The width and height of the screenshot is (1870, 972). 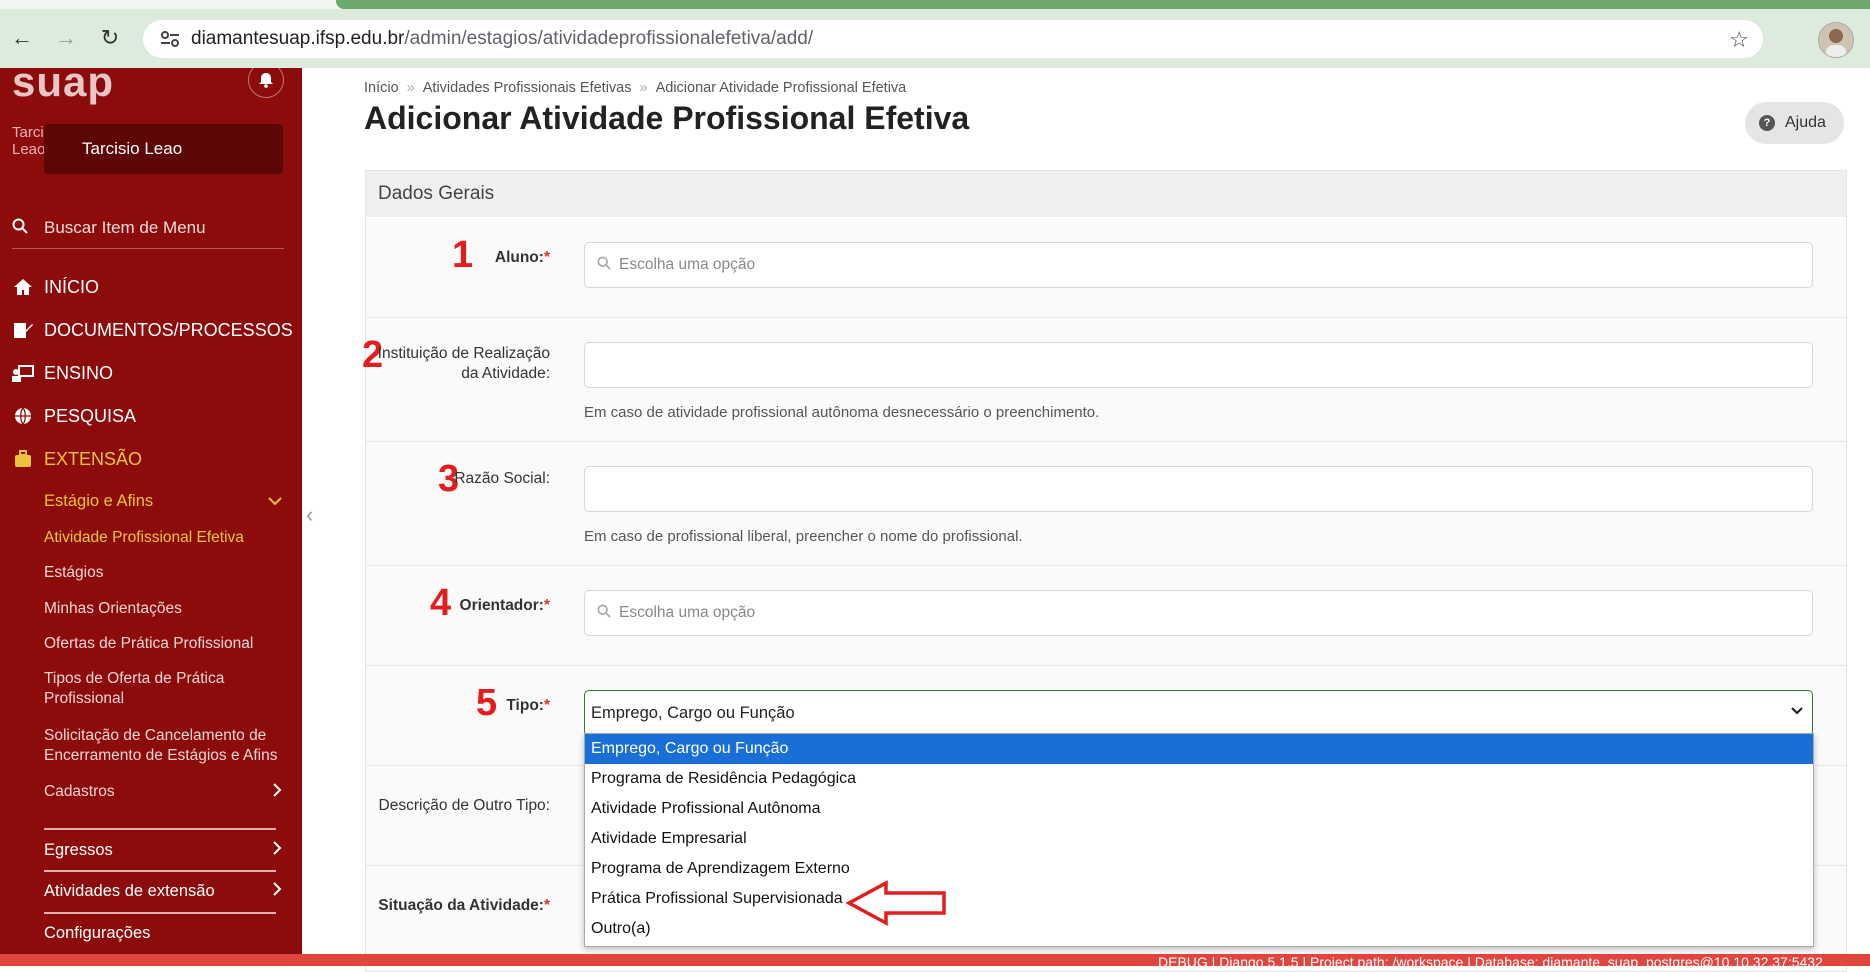 I want to click on menu-item-label: PESQUISA, so click(x=90, y=415).